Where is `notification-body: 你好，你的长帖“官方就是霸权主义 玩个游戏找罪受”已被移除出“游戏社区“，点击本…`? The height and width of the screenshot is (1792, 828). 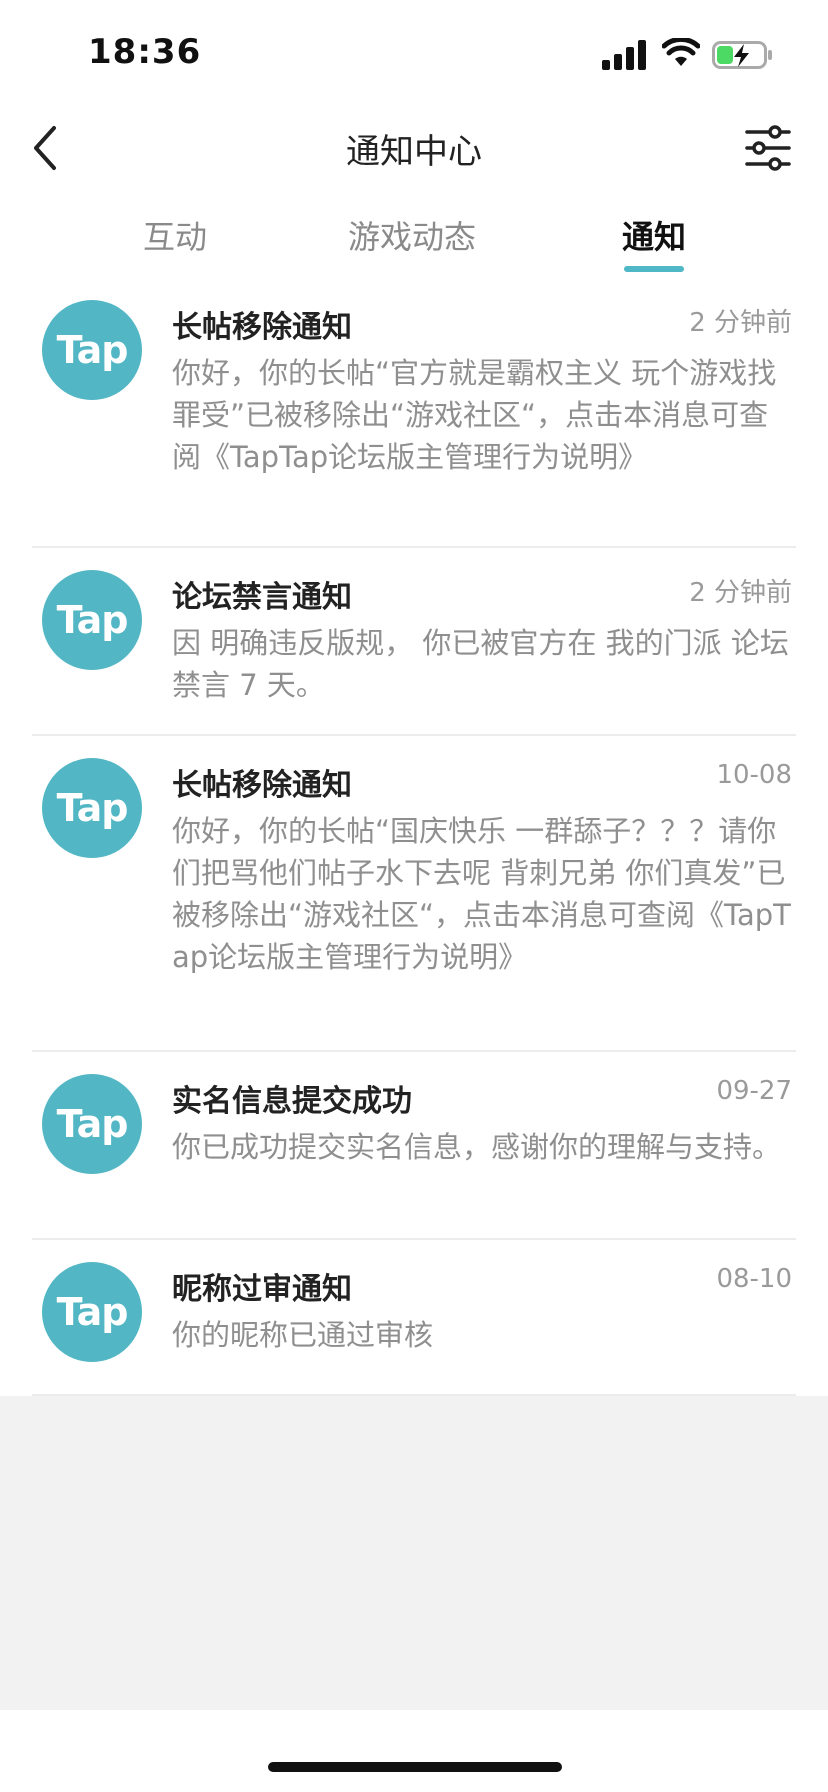
notification-body: 你好，你的长帖“官方就是霸权主义 玩个游戏找罪受”已被移除出“游戏社区“，点击本… is located at coordinates (474, 415).